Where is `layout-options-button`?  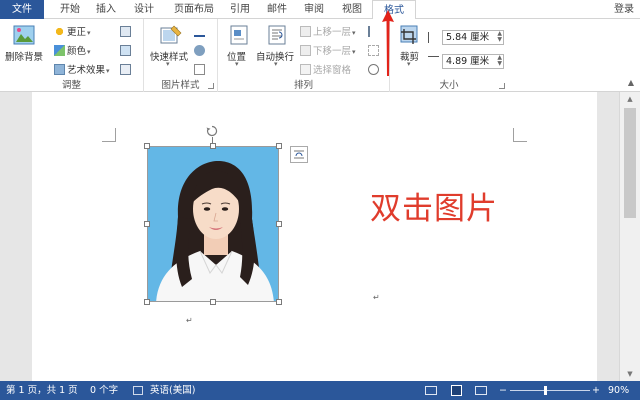
layout-options-button is located at coordinates (299, 154).